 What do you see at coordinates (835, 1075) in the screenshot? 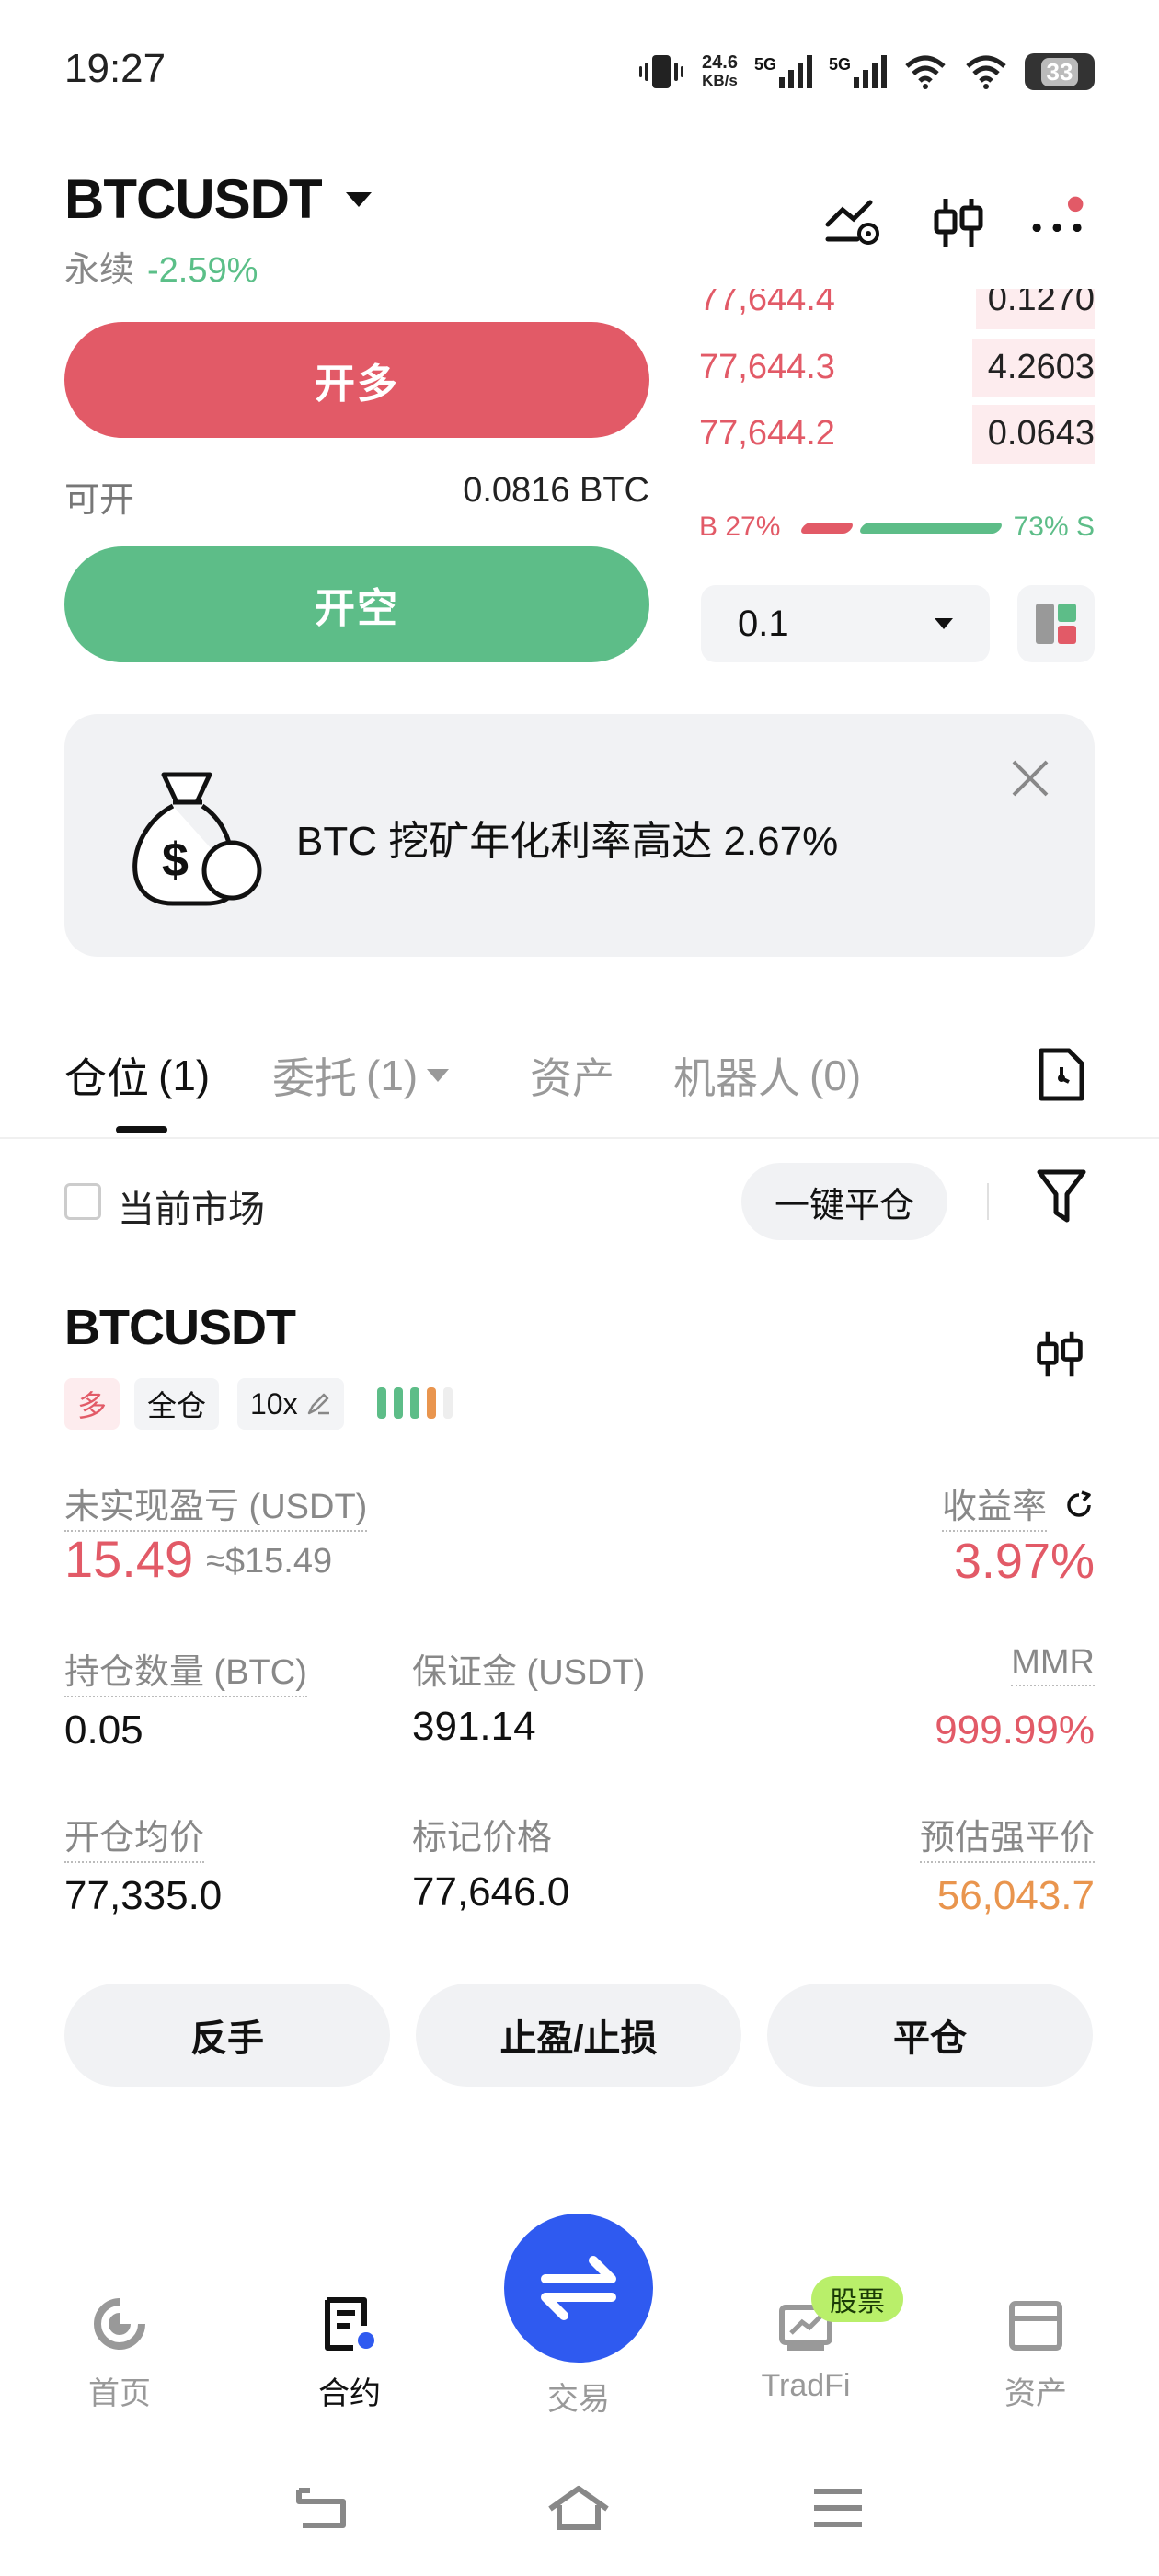
I see `tab-count: (0)` at bounding box center [835, 1075].